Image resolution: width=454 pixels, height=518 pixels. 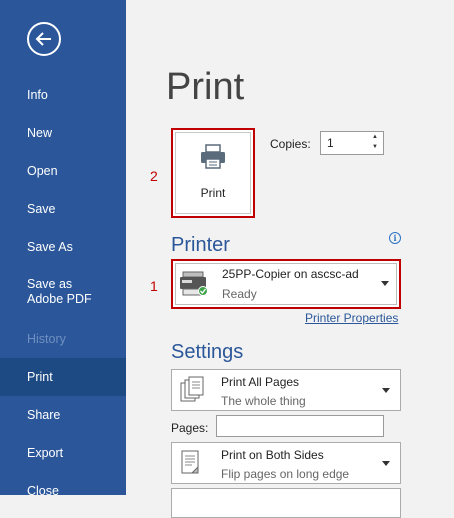 I want to click on printer-properties-link: Printer Properties, so click(x=351, y=318).